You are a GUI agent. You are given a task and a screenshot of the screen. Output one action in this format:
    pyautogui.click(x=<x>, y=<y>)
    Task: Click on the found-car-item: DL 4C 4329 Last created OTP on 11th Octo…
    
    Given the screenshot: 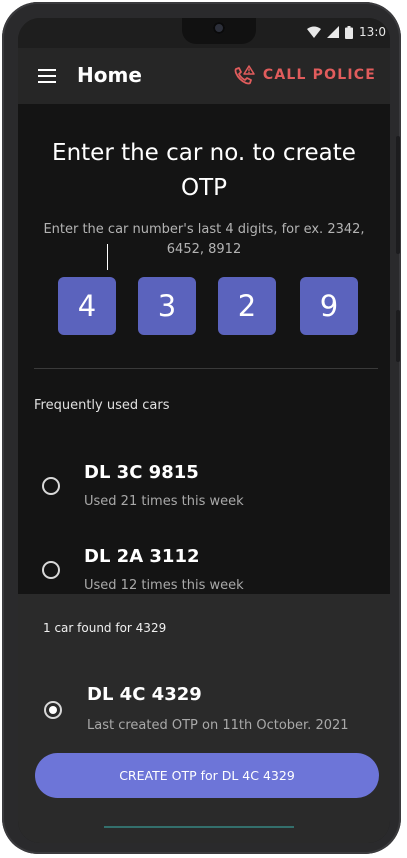 What is the action you would take?
    pyautogui.click(x=204, y=696)
    